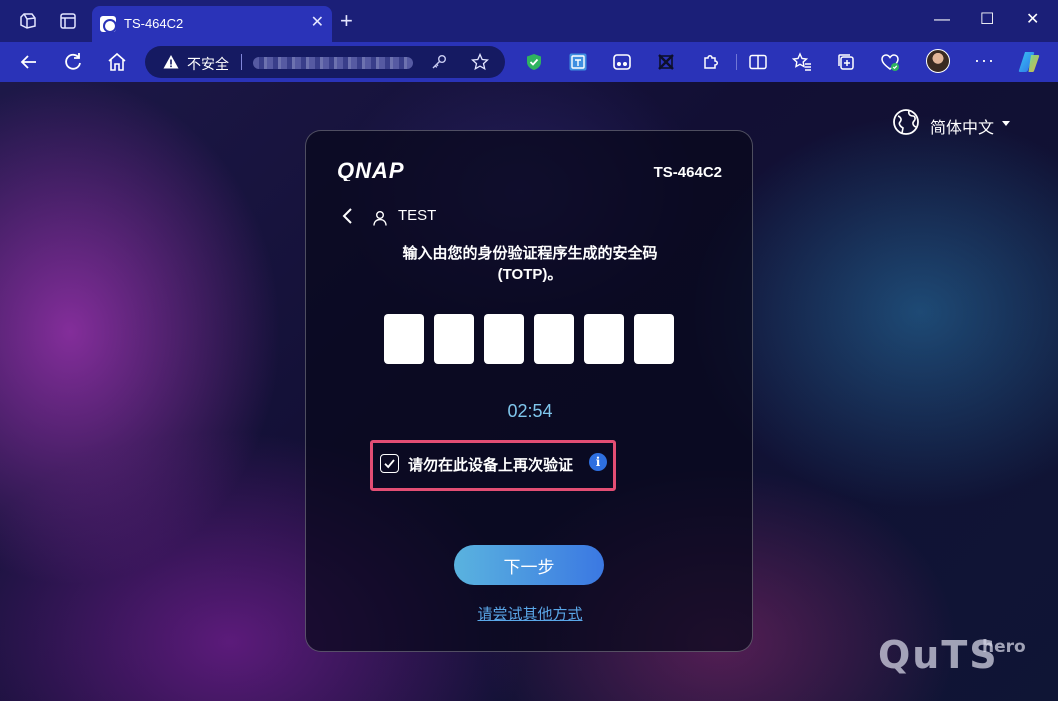  I want to click on countdown-timer: 02:54, so click(530, 411).